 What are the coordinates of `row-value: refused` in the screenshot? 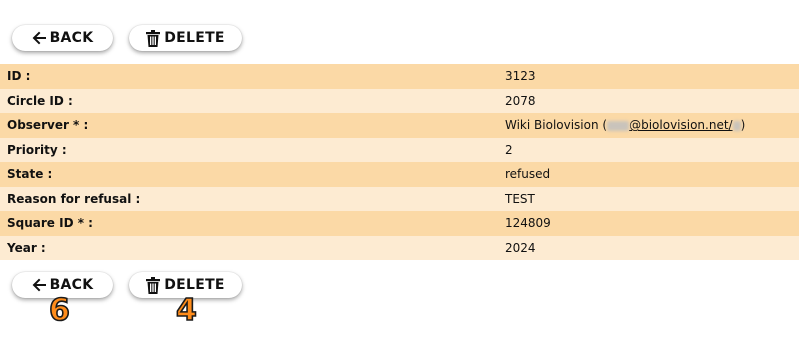 It's located at (648, 174).